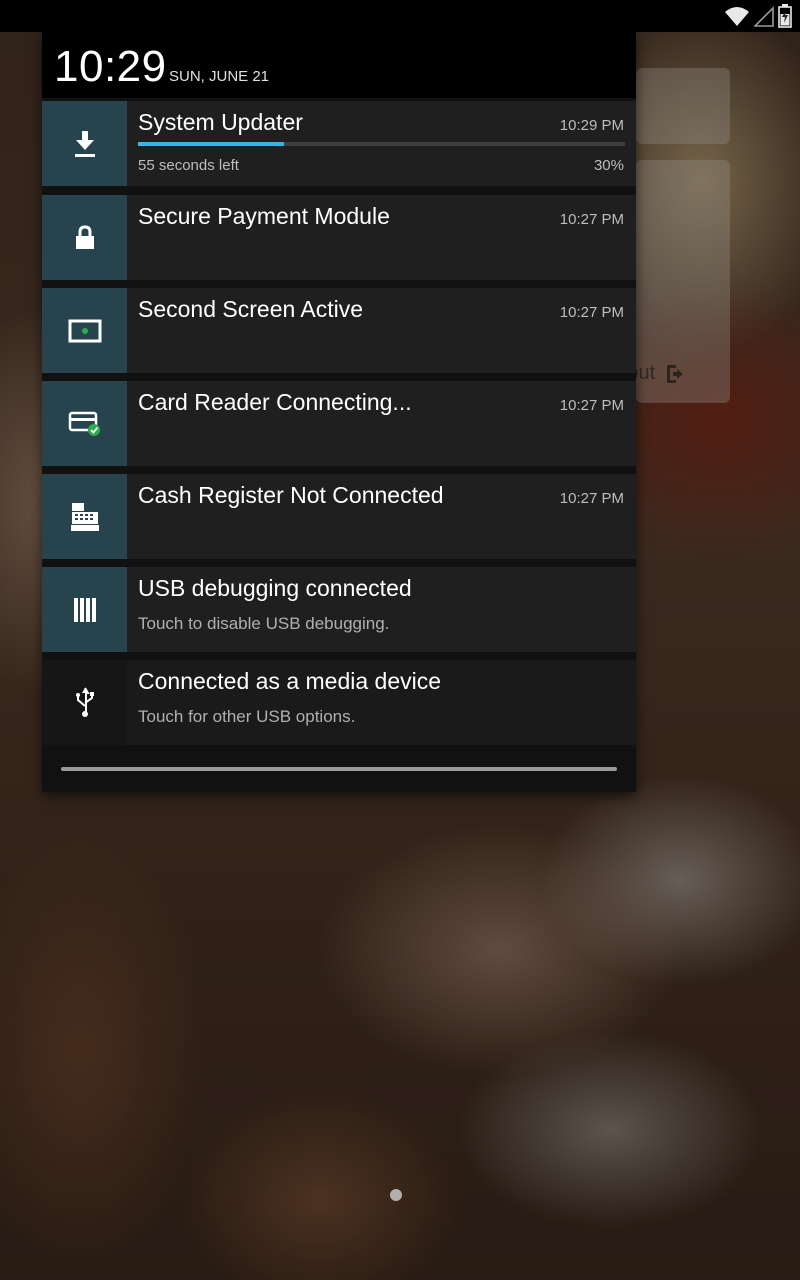  What do you see at coordinates (211, 144) in the screenshot?
I see `download-progress-fill` at bounding box center [211, 144].